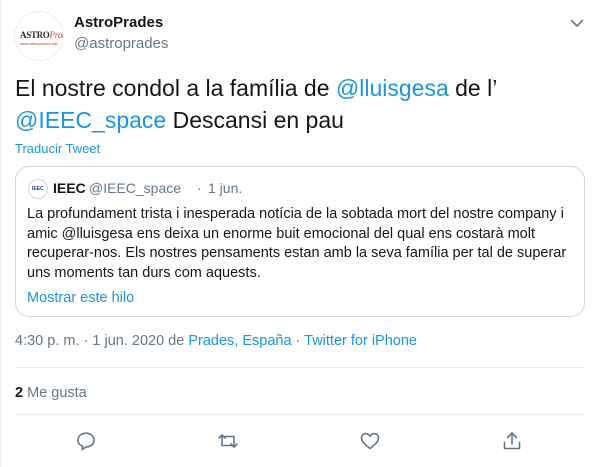  What do you see at coordinates (118, 22) in the screenshot?
I see `author-name: AstroPrades` at bounding box center [118, 22].